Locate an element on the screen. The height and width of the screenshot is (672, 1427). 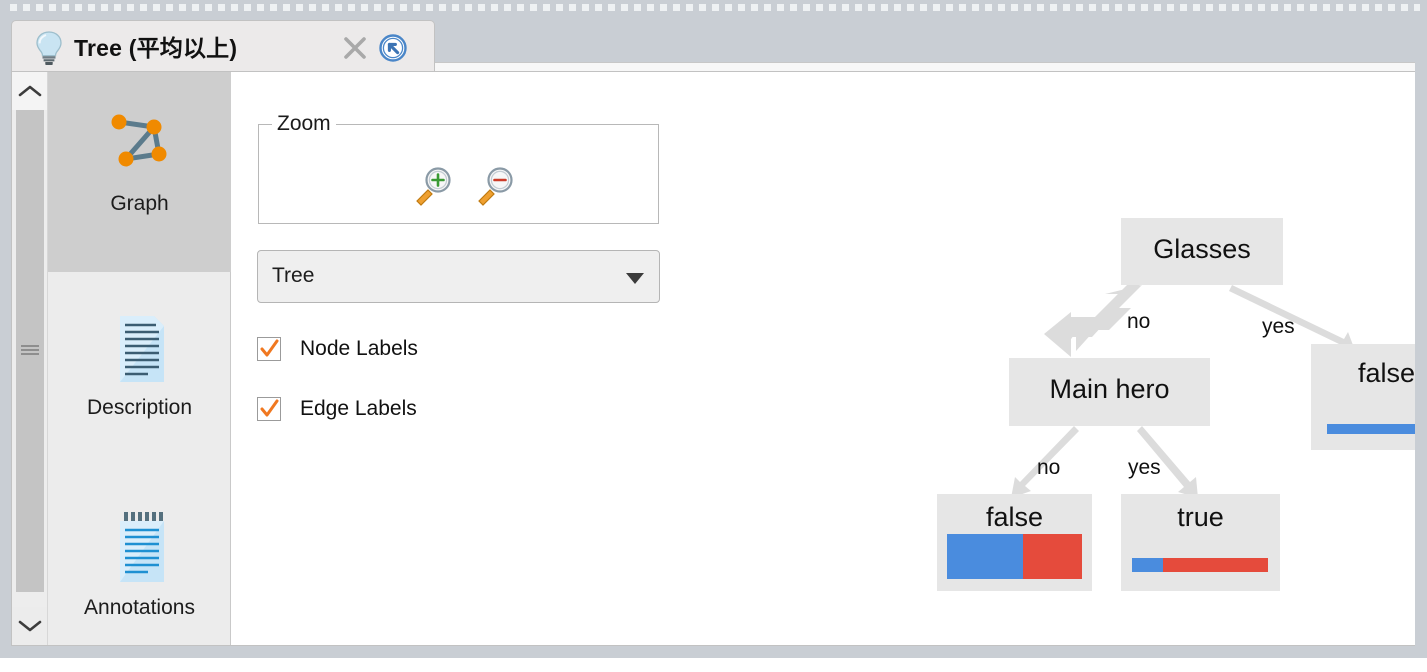
sidebar-item-graph: Graph is located at coordinates (139, 172).